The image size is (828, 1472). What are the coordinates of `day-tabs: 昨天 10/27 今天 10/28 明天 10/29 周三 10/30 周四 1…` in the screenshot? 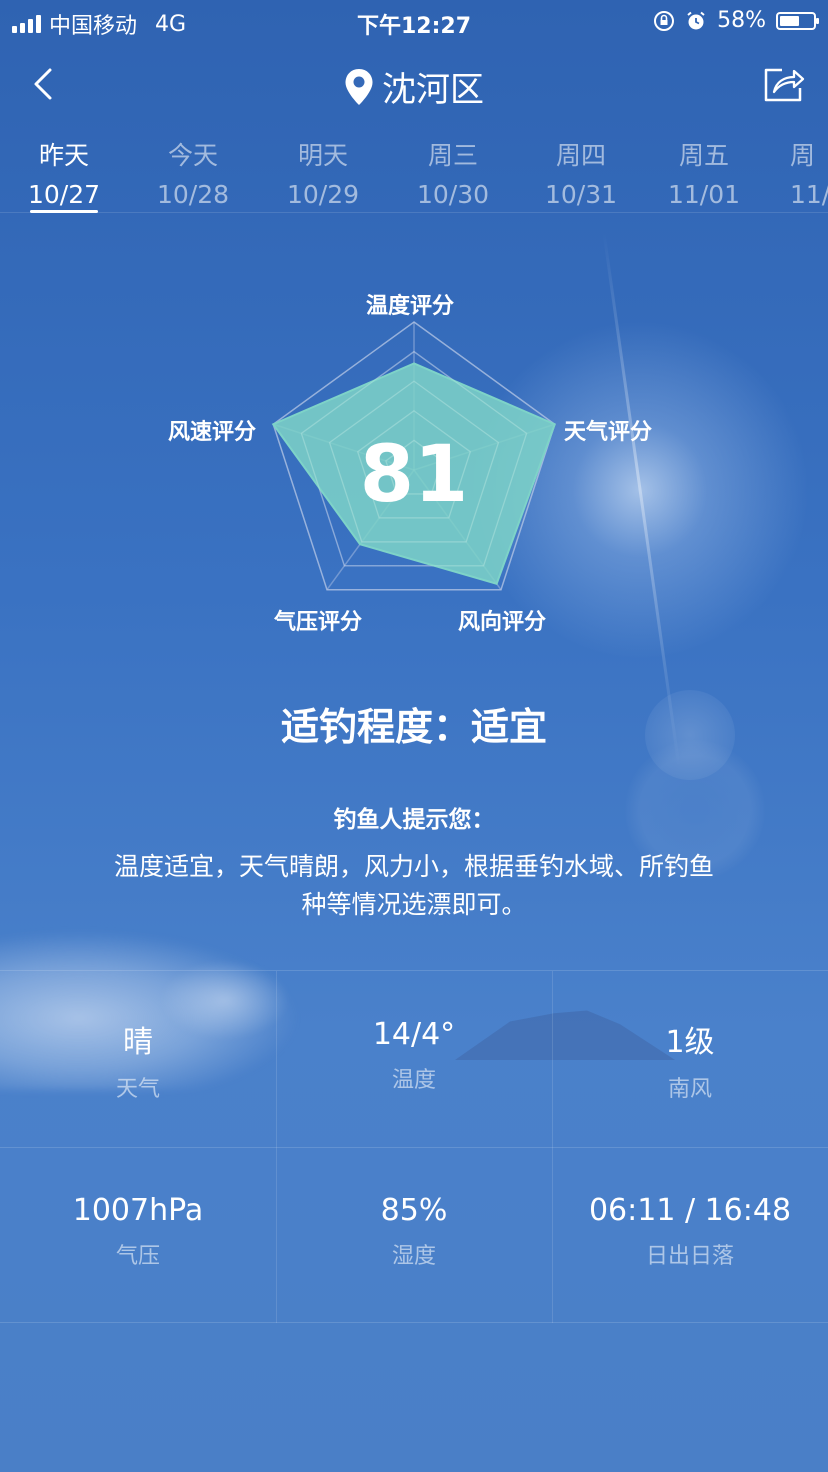 It's located at (414, 171).